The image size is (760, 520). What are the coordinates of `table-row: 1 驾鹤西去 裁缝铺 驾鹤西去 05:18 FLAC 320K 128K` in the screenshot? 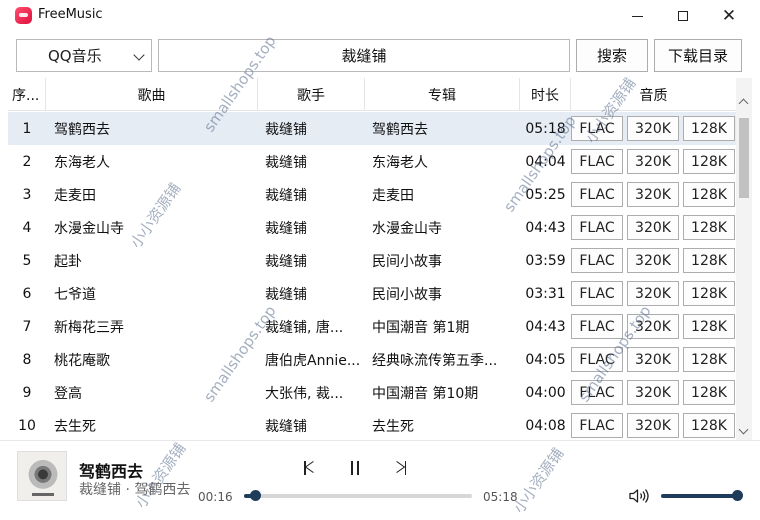 It's located at (372, 128).